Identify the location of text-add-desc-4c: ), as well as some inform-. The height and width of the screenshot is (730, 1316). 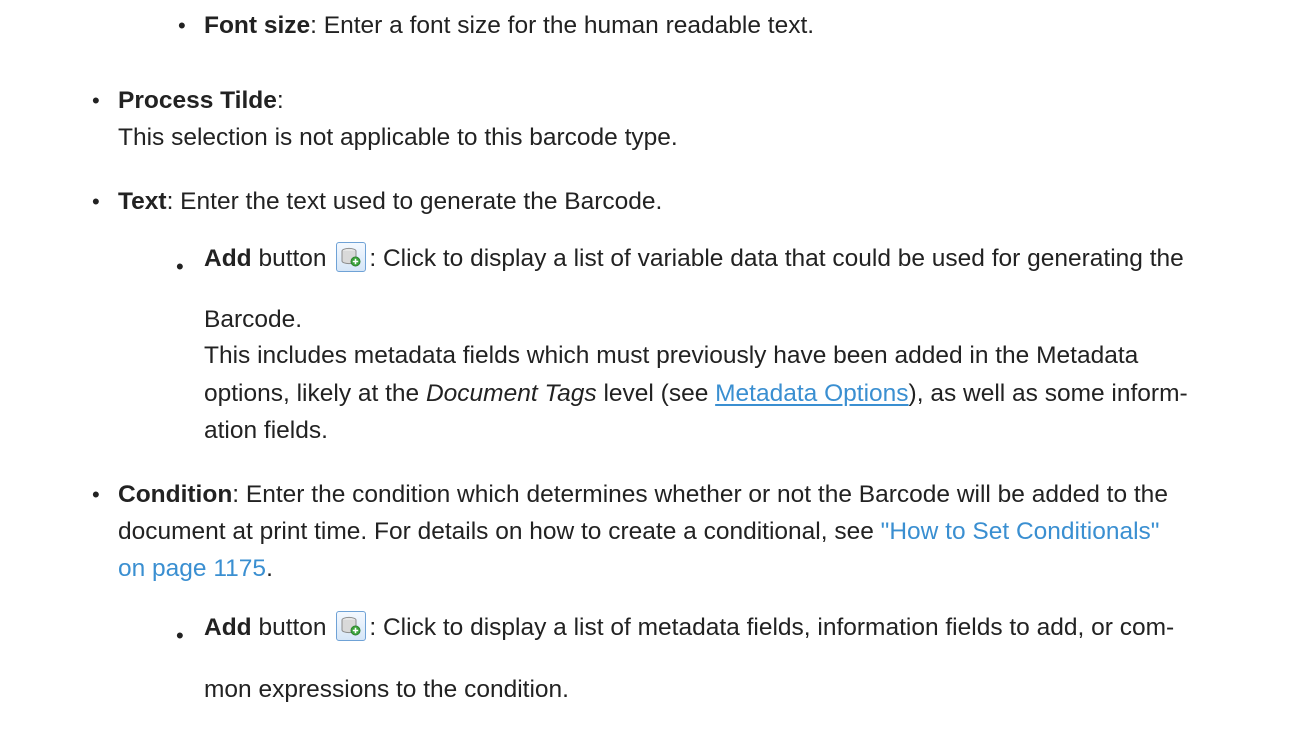
(1048, 393).